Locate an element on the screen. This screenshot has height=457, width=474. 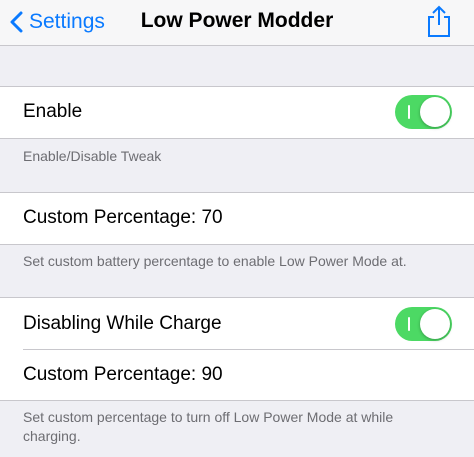
share-button is located at coordinates (439, 21).